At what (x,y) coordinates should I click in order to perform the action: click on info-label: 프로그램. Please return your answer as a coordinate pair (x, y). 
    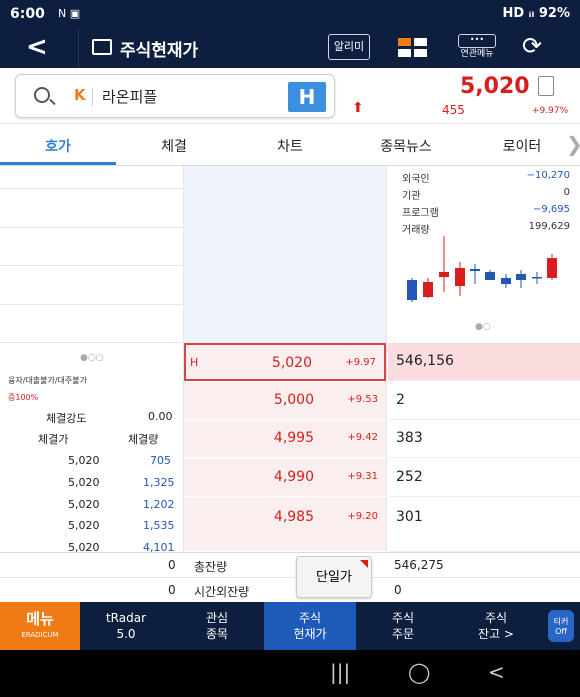
    Looking at the image, I should click on (420, 213).